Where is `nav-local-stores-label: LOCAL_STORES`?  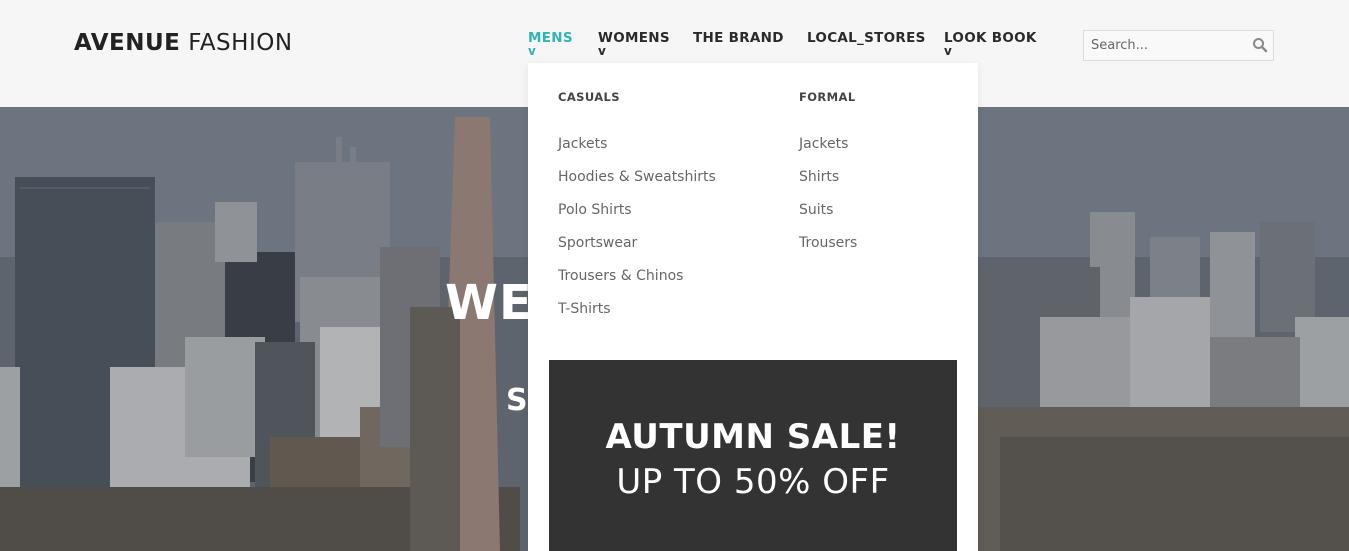
nav-local-stores-label: LOCAL_STORES is located at coordinates (866, 38).